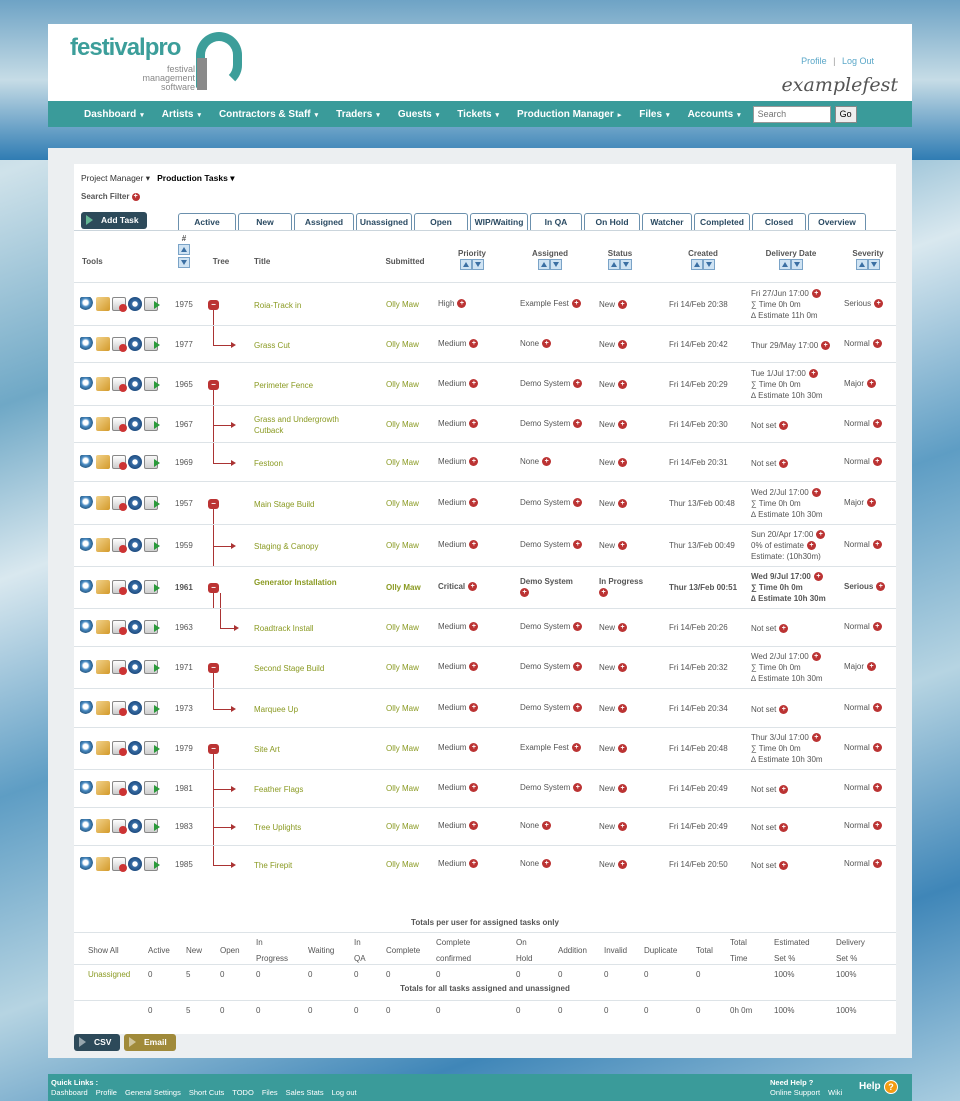 The image size is (960, 1101). What do you see at coordinates (309, 865) in the screenshot?
I see `task-title: The Firepit` at bounding box center [309, 865].